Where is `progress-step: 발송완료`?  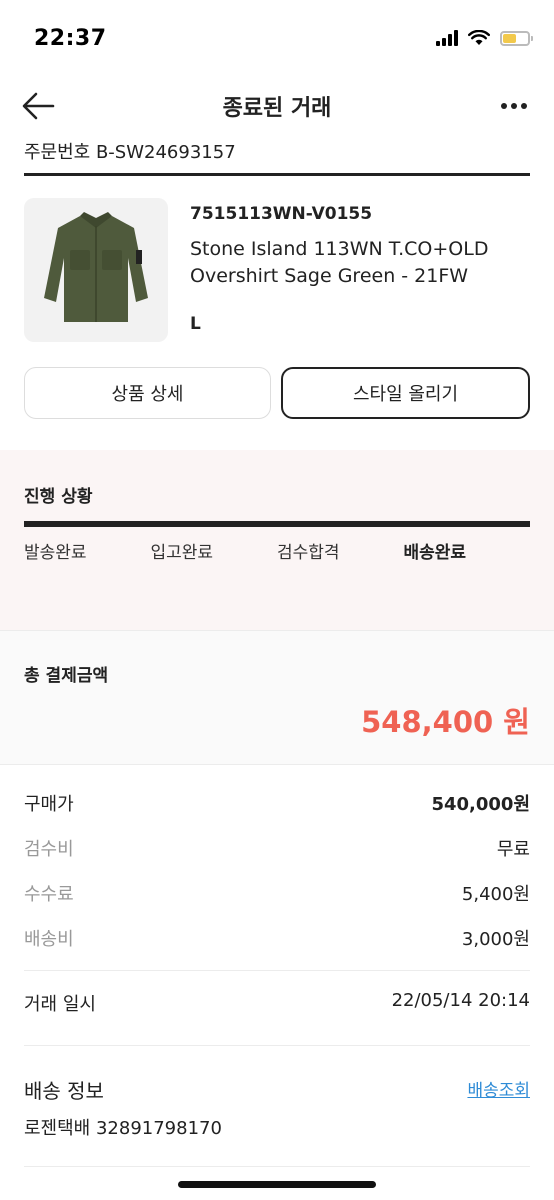 progress-step: 발송완료 is located at coordinates (55, 553).